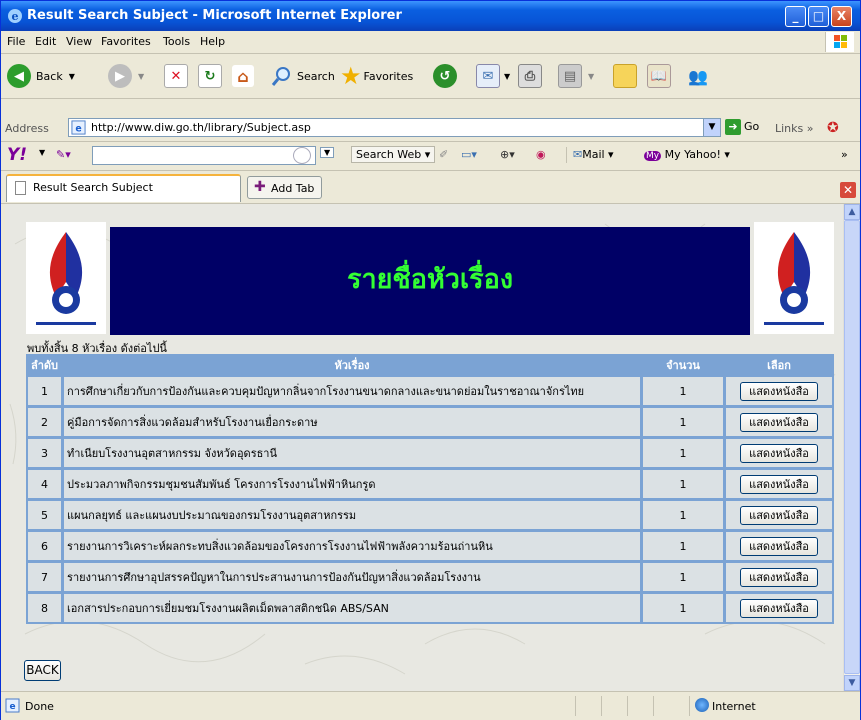  I want to click on history-icon: ↺, so click(445, 76).